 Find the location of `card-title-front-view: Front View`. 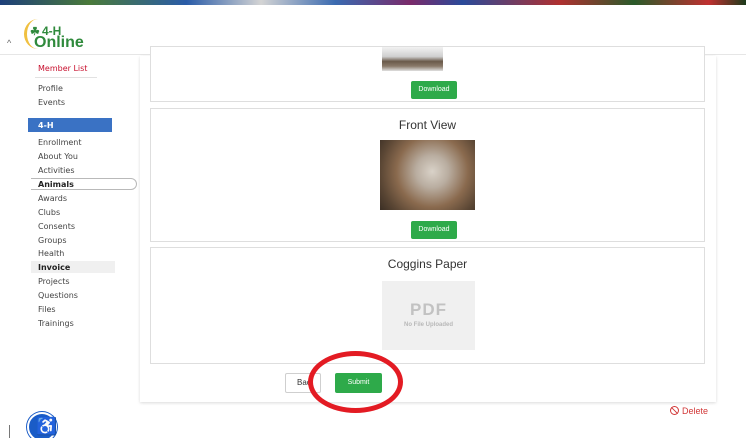

card-title-front-view: Front View is located at coordinates (427, 125).